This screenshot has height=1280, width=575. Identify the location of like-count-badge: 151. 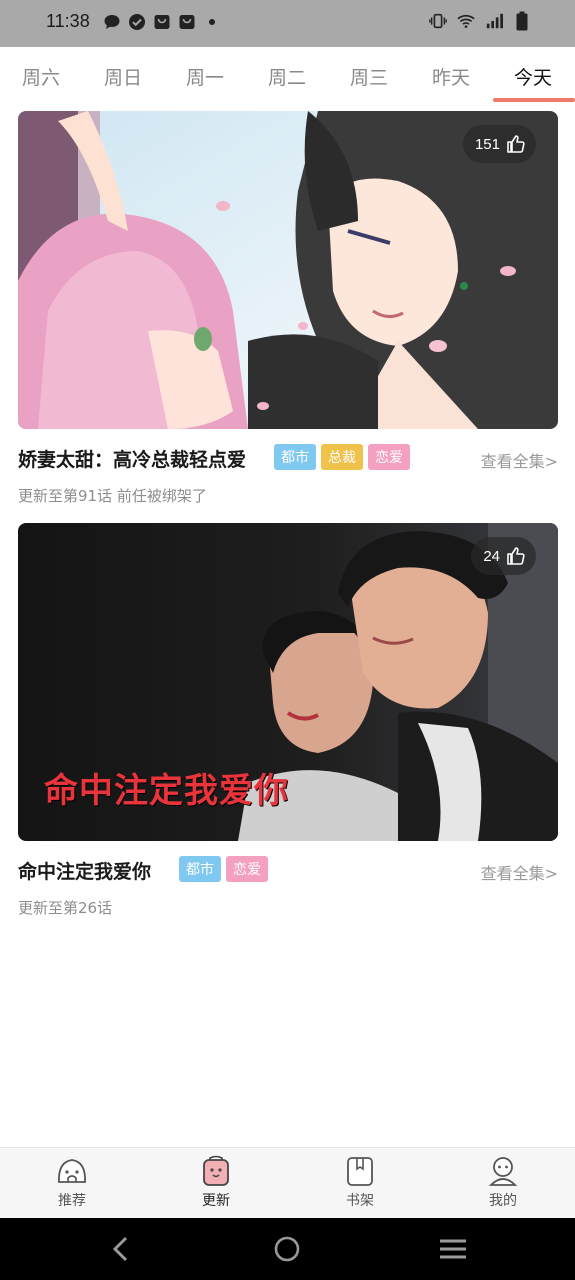
(499, 144).